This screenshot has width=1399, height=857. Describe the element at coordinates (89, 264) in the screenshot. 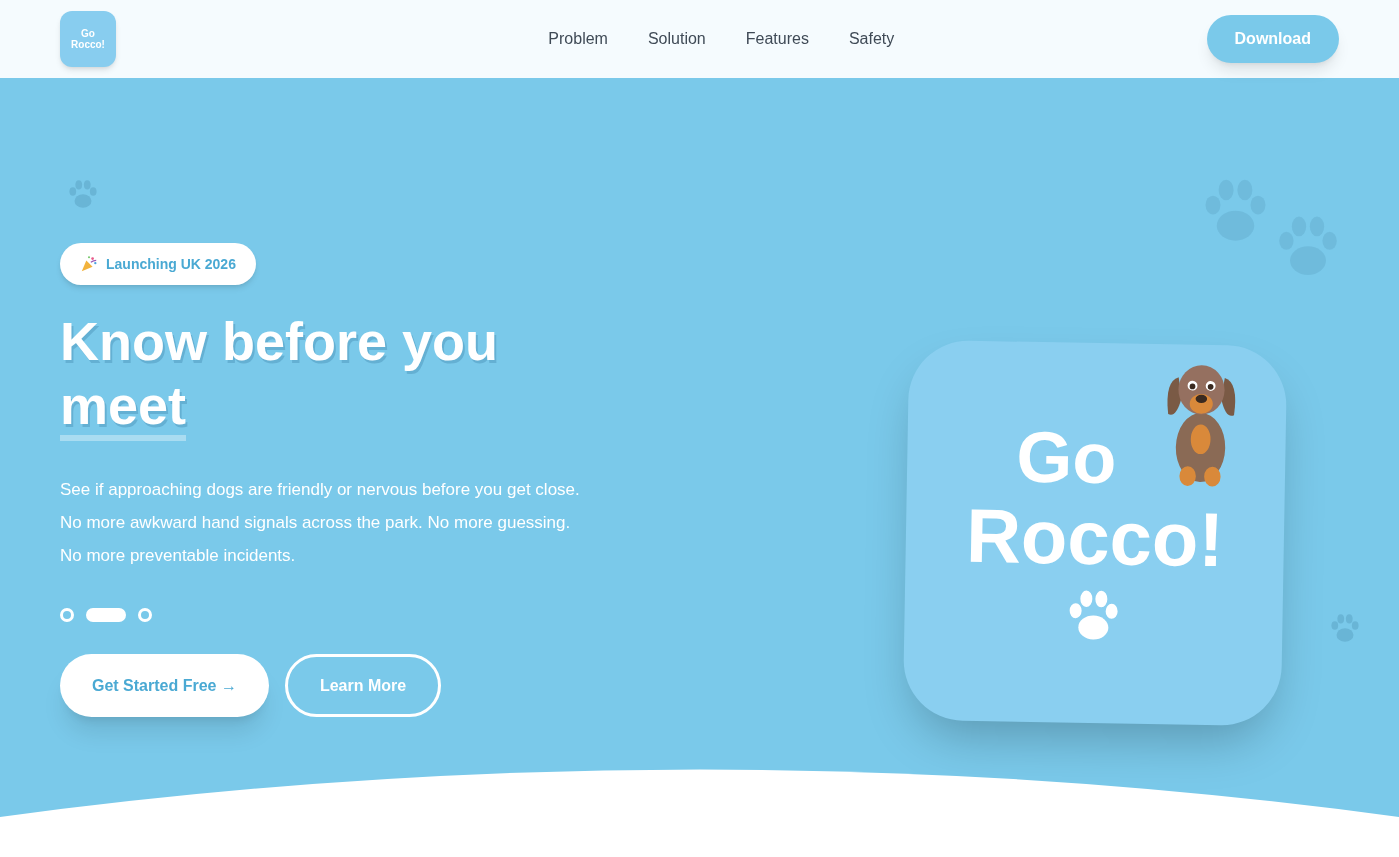

I see `party-popper-icon` at that location.